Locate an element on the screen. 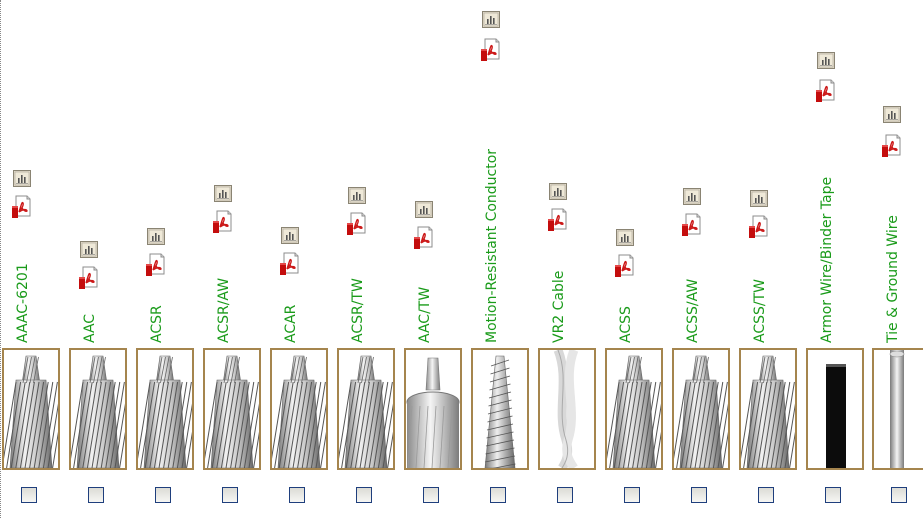 Image resolution: width=923 pixels, height=518 pixels. product-label: ACAR is located at coordinates (291, 324).